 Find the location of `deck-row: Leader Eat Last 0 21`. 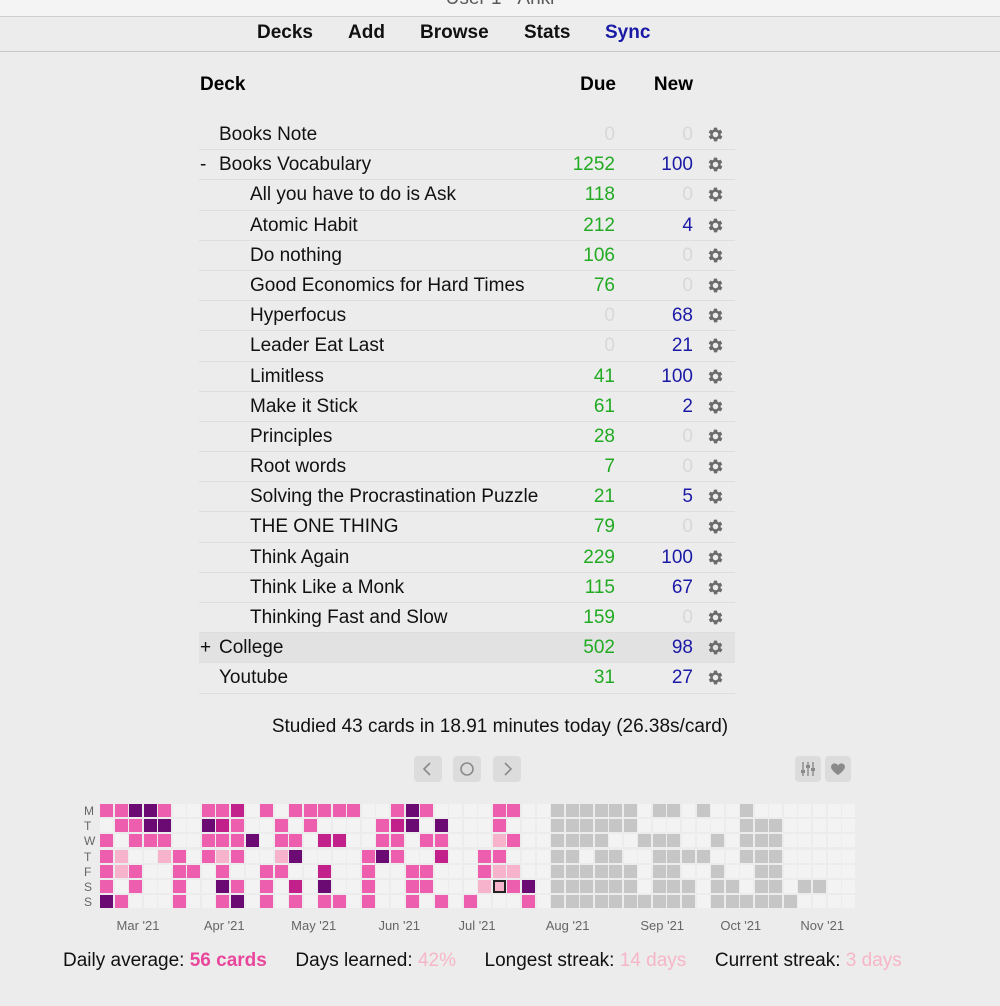

deck-row: Leader Eat Last 0 21 is located at coordinates (467, 346).